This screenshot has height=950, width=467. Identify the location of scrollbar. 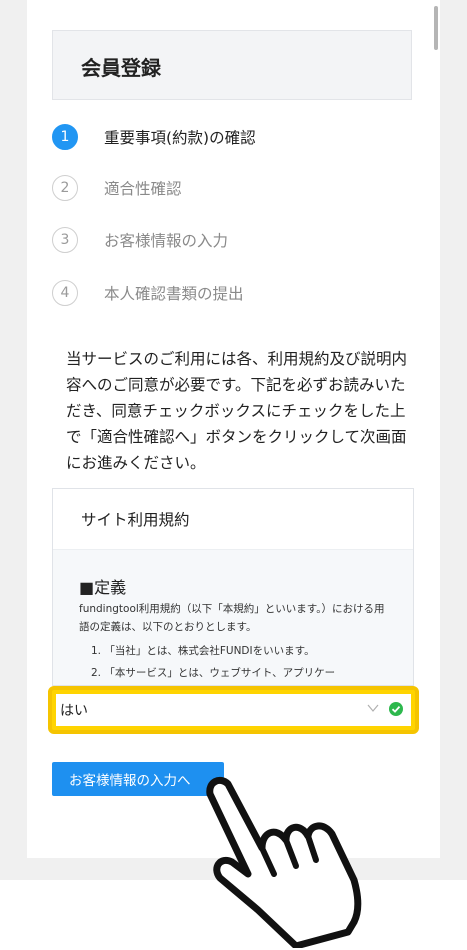
(436, 28).